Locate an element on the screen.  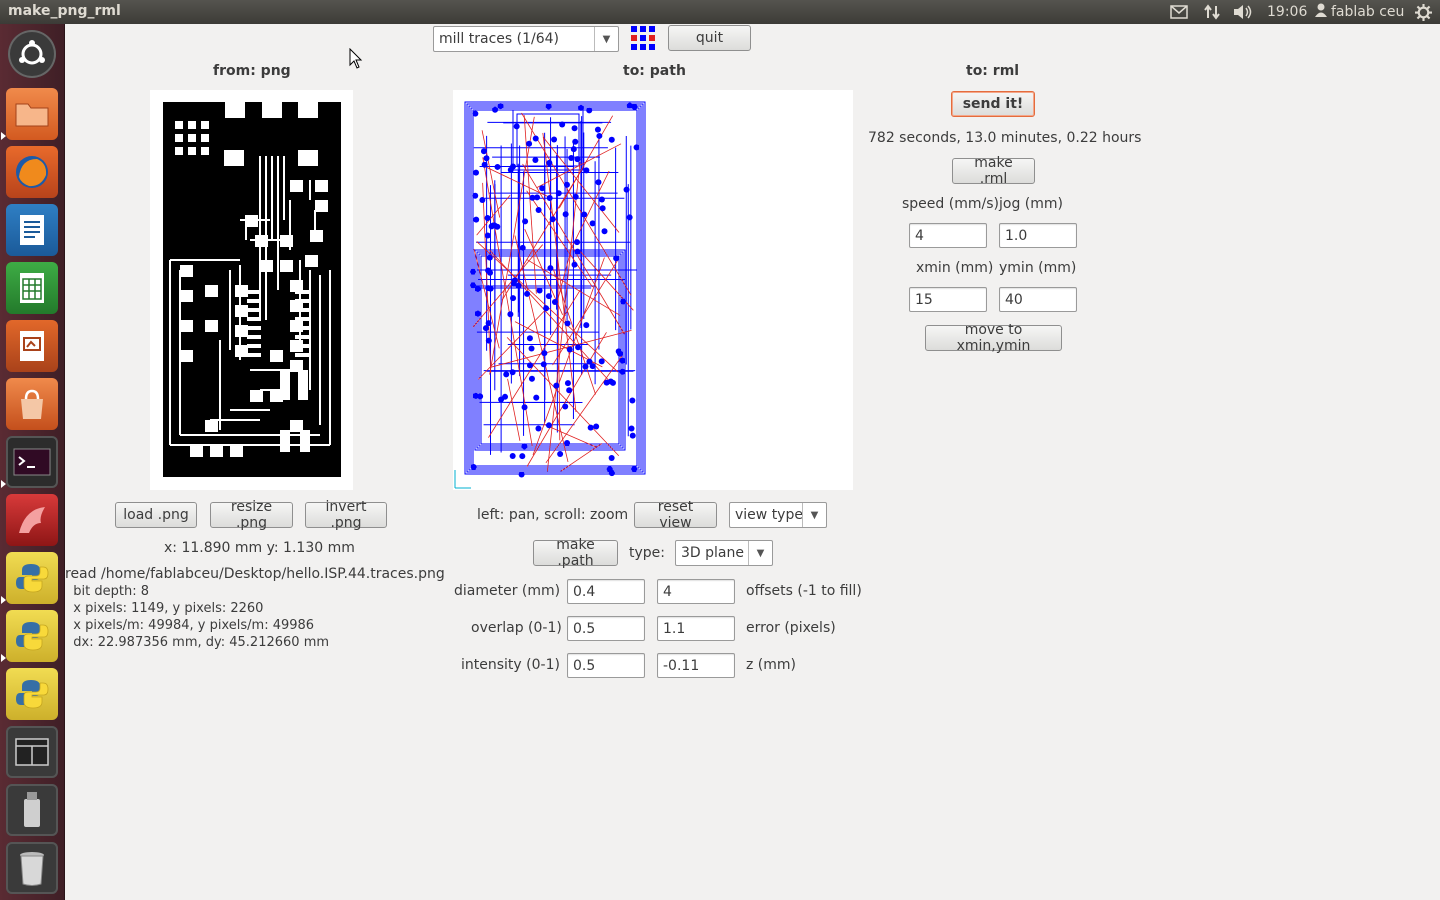
launcher is located at coordinates (32, 462).